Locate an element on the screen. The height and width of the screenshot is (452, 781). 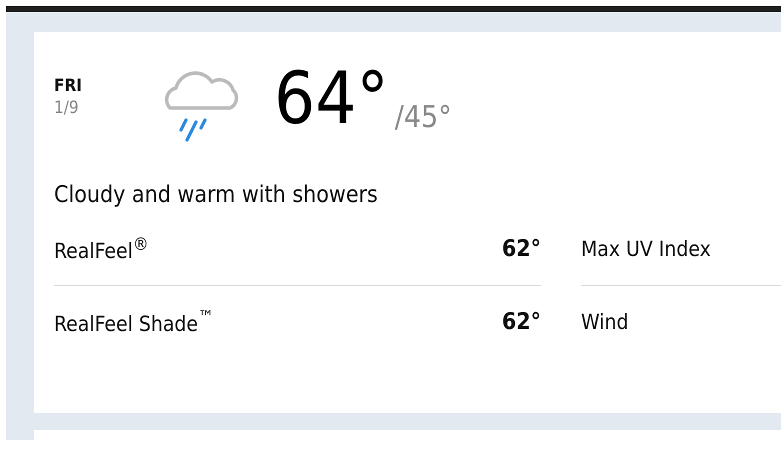
weekday: FRI is located at coordinates (68, 86).